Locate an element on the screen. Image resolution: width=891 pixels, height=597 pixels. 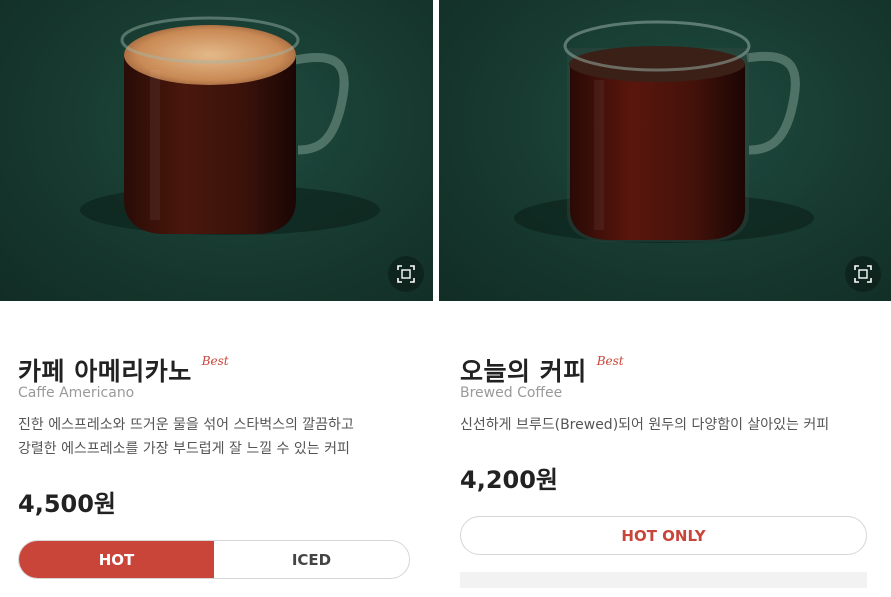
product-title-row: 오늘의 커피 Best is located at coordinates (542, 370).